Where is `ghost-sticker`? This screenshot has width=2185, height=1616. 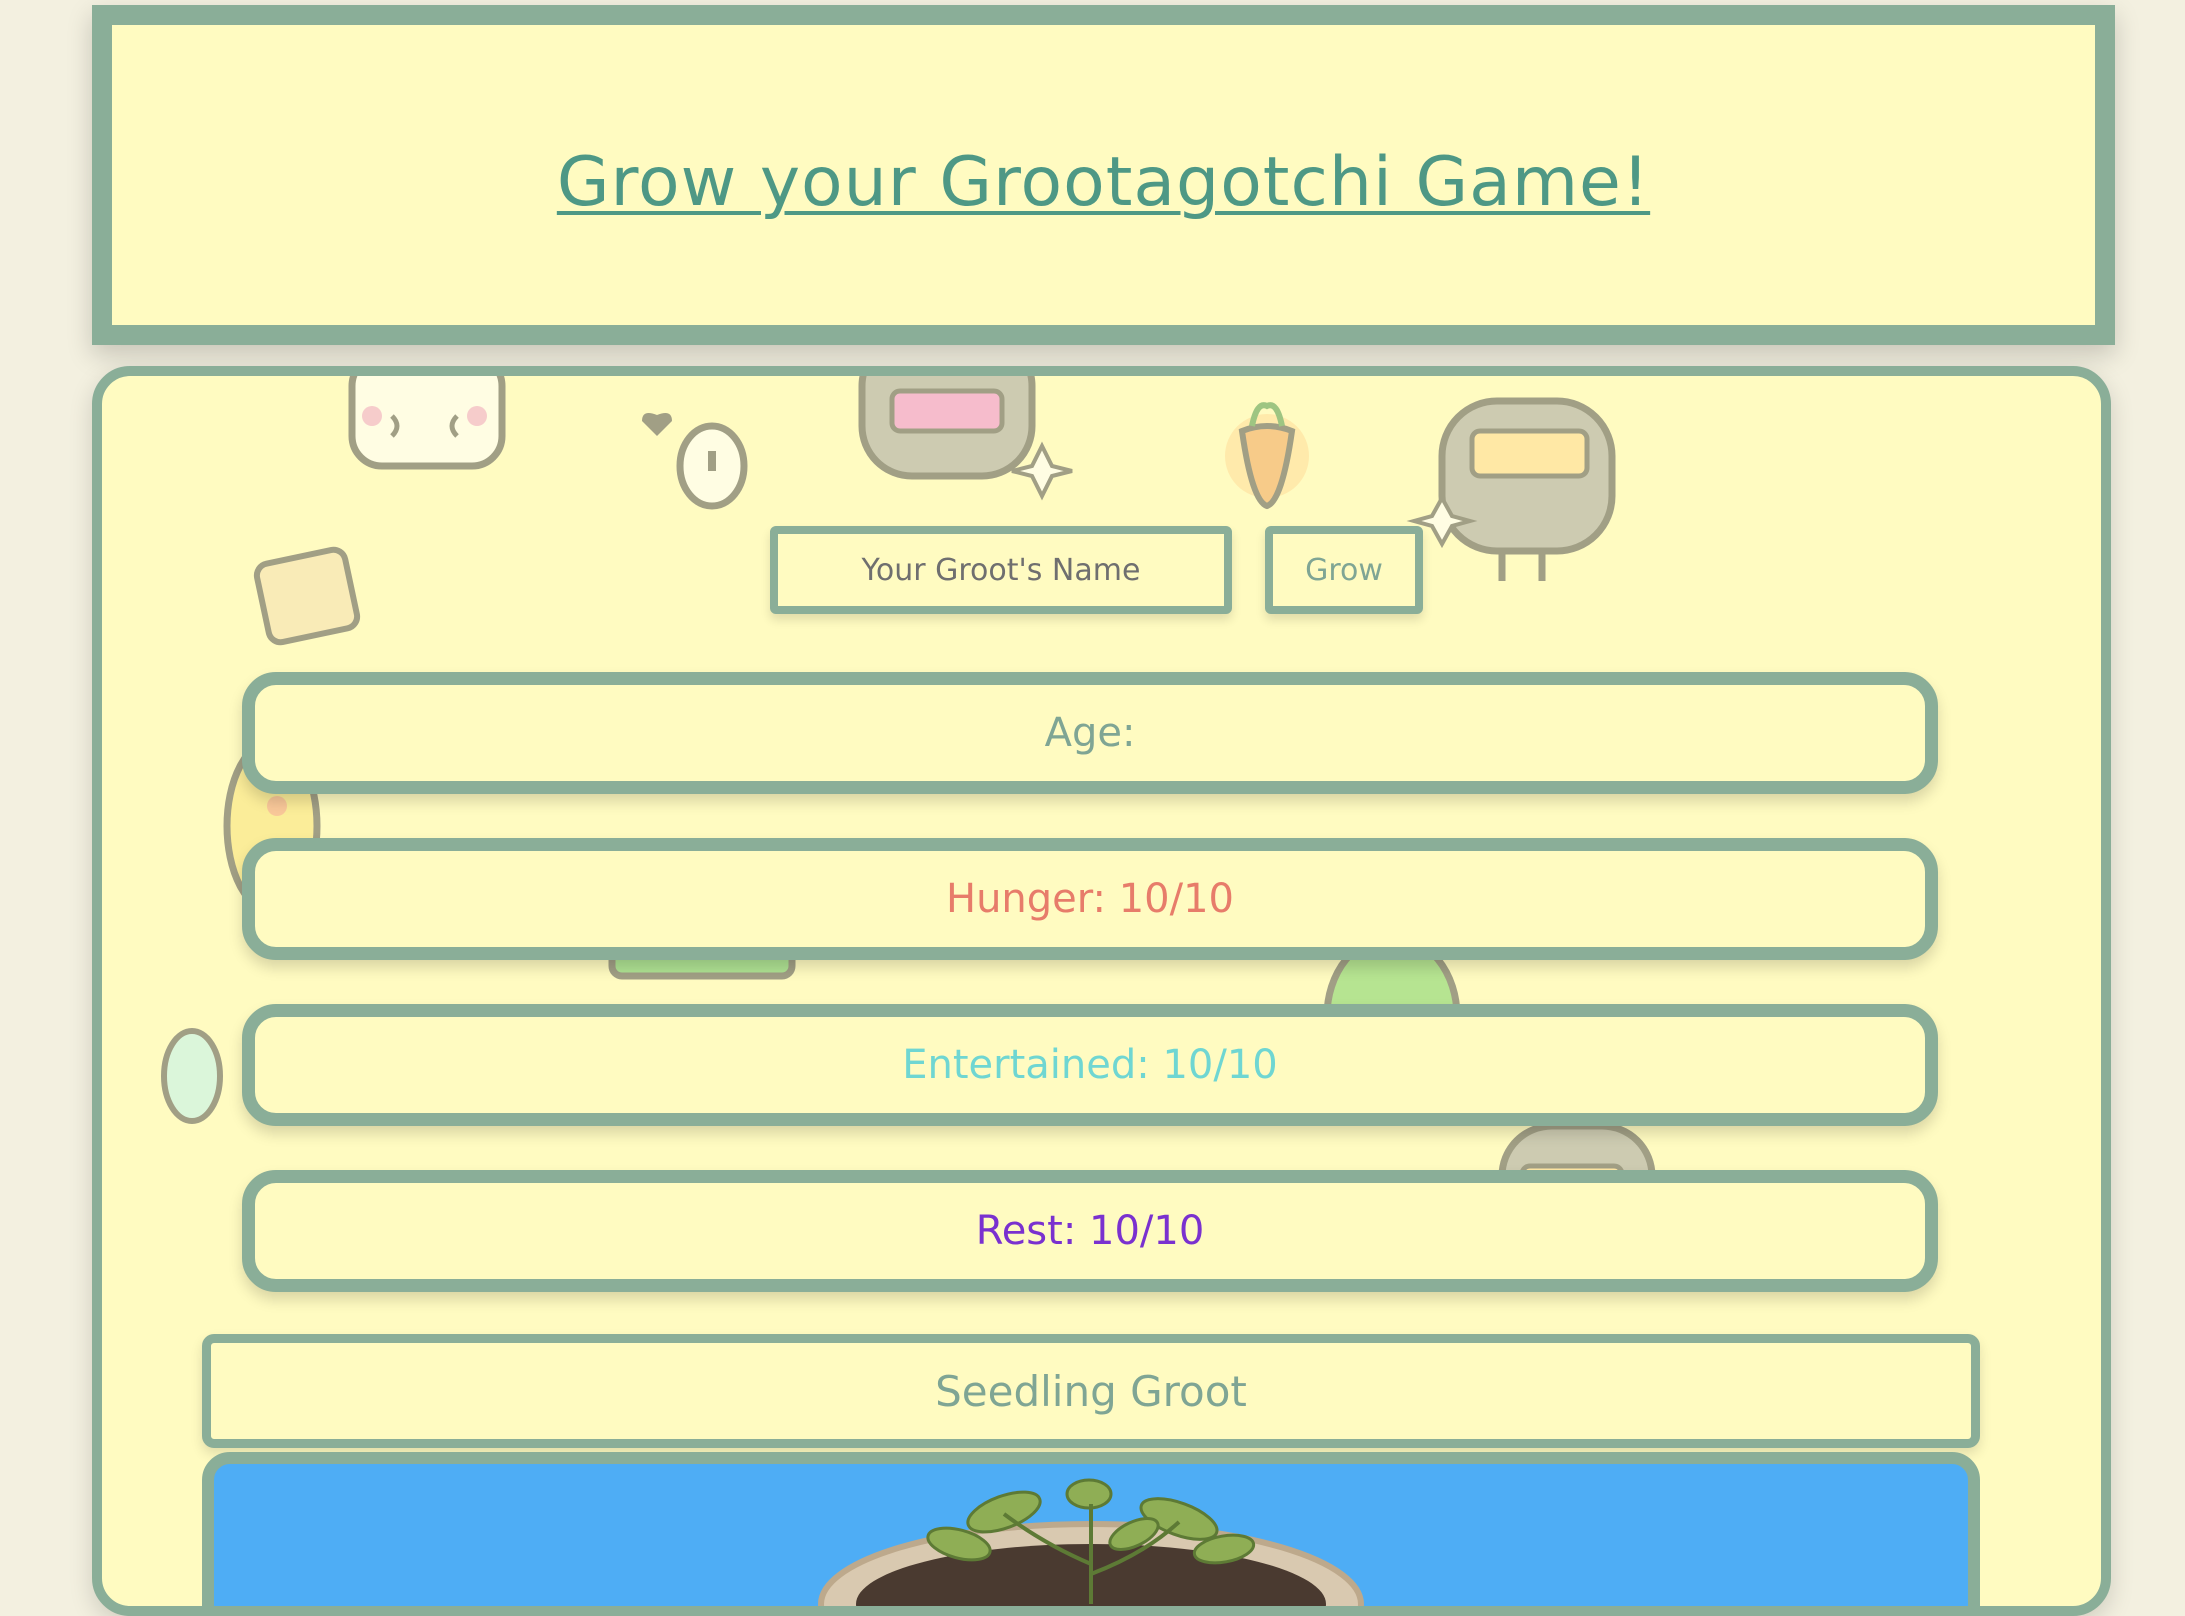 ghost-sticker is located at coordinates (192, 1076).